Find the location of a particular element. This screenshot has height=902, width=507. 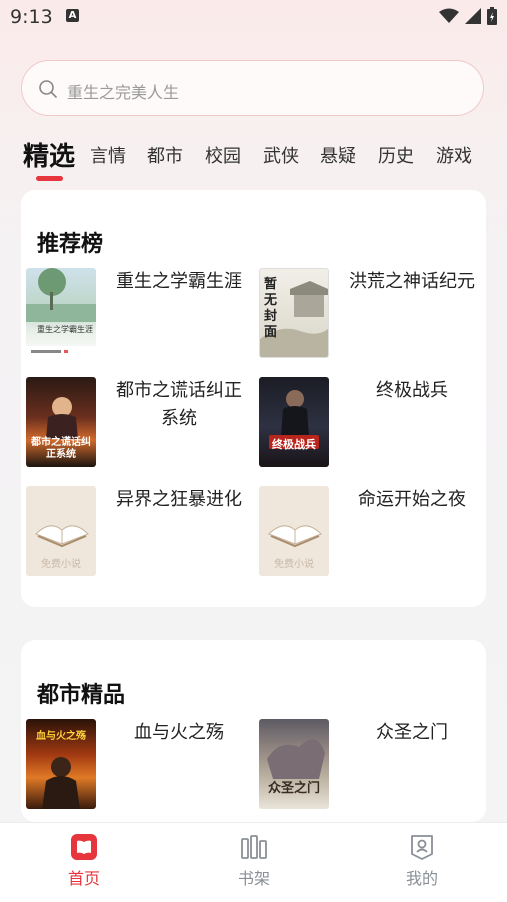

battery-icon is located at coordinates (492, 16).